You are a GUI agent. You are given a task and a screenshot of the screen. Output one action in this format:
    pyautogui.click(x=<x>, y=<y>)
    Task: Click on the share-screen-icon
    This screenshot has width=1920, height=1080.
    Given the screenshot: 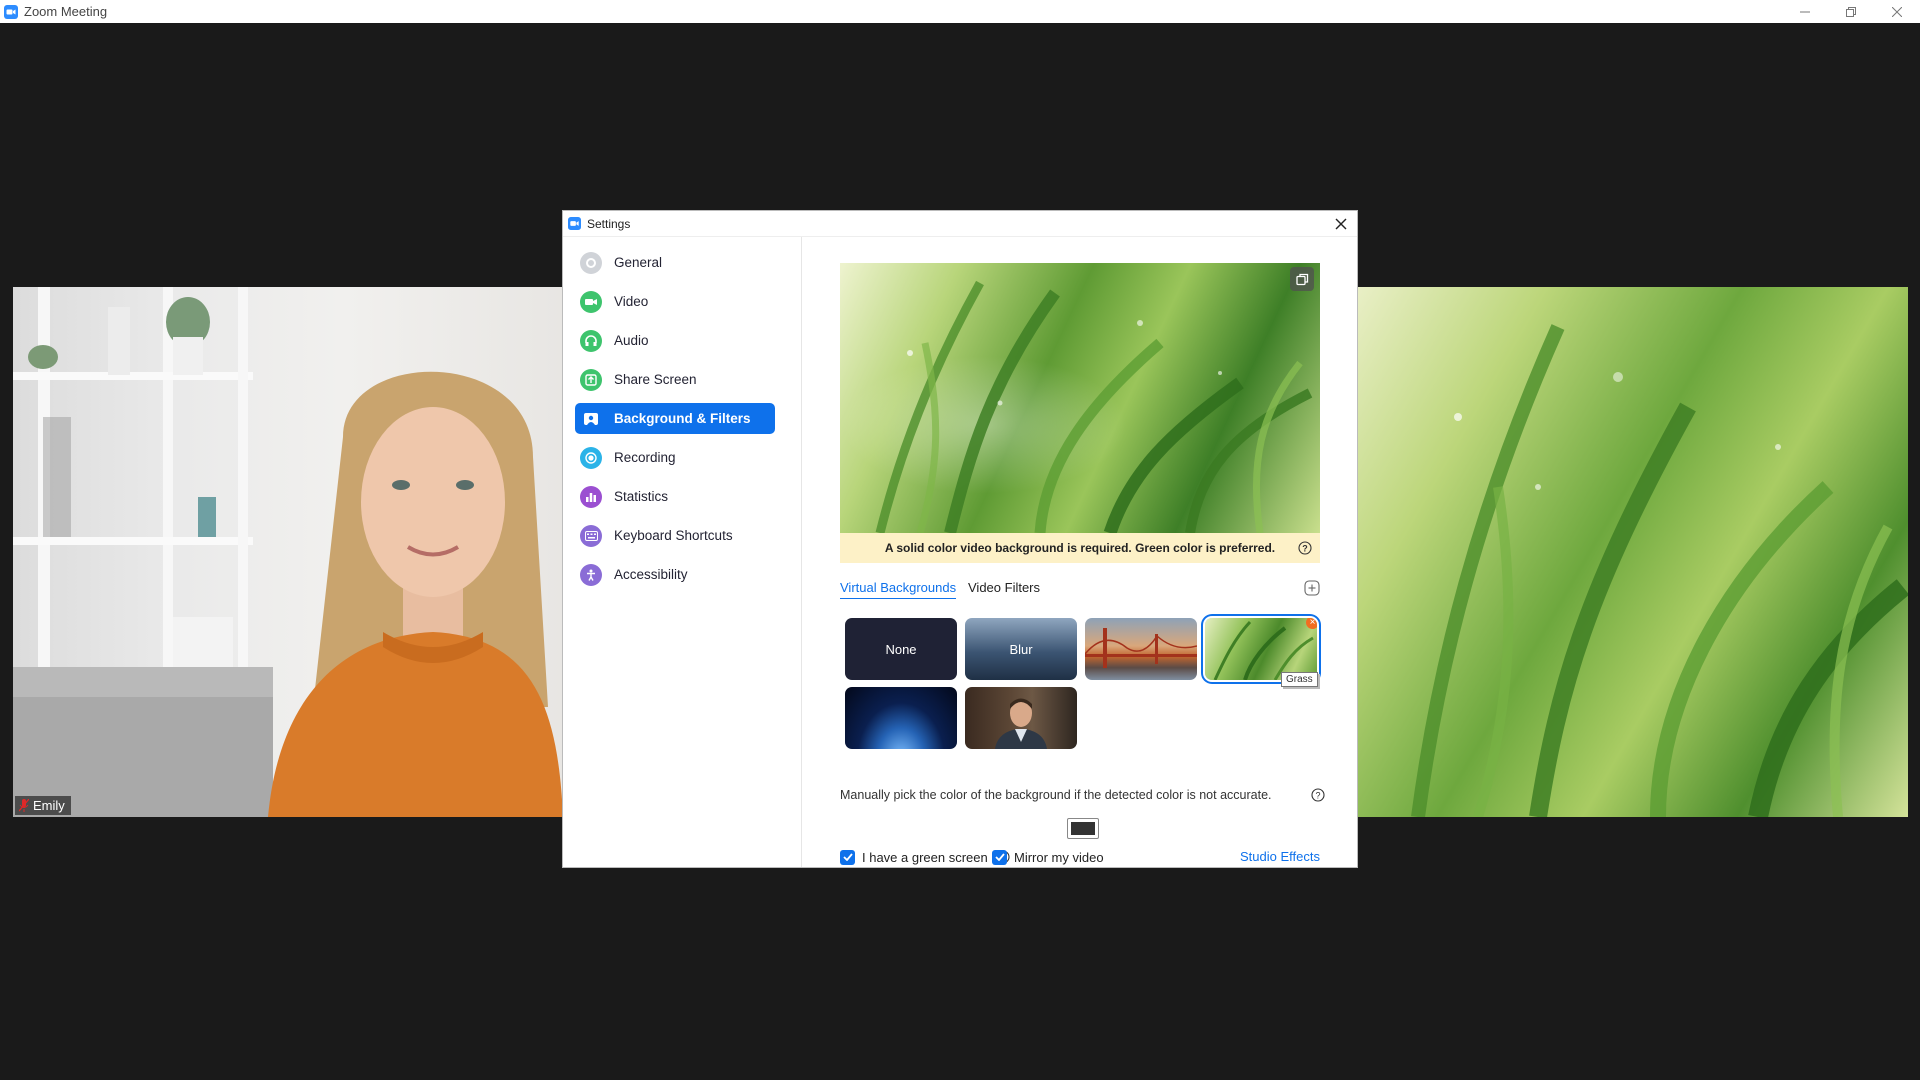 What is the action you would take?
    pyautogui.click(x=591, y=379)
    